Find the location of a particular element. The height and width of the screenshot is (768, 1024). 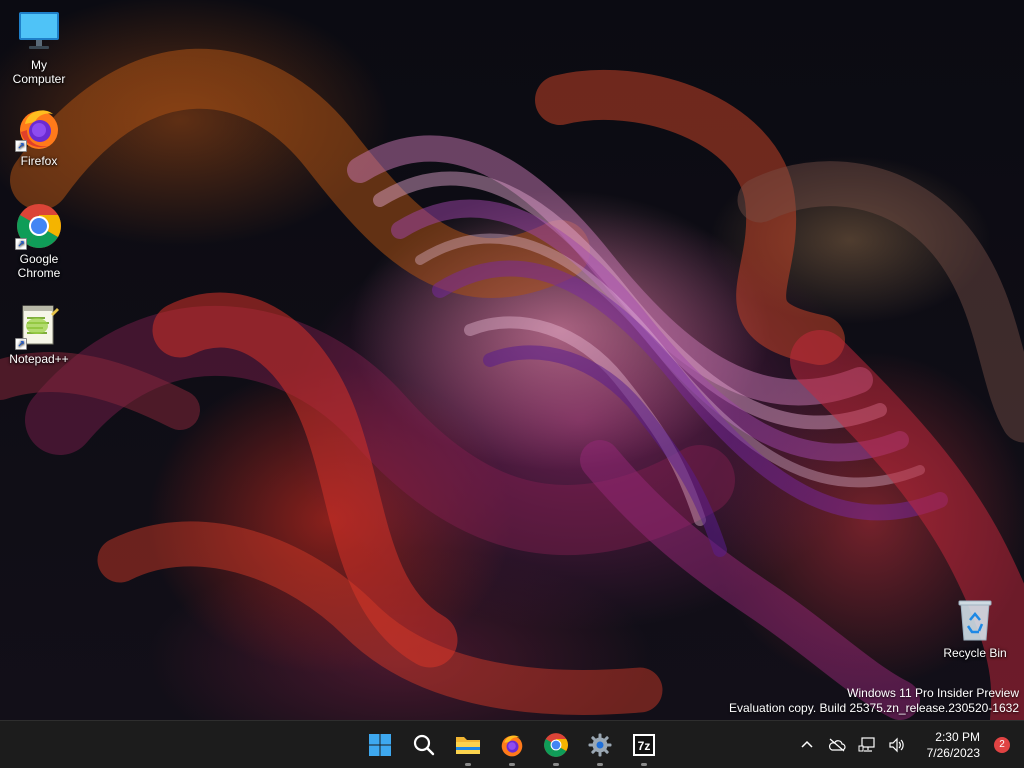

desktop-icon-chrome: ↗ Google Chrome is located at coordinates (39, 241).